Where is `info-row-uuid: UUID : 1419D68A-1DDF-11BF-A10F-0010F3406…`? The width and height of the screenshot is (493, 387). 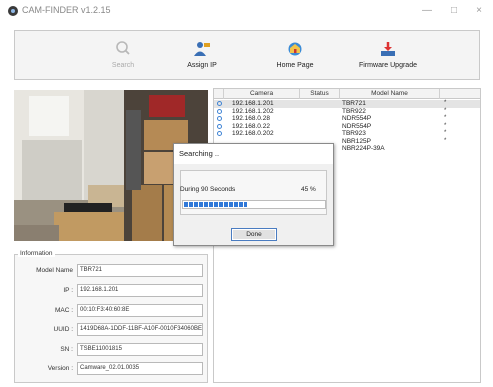
info-row-uuid: UUID : 1419D68A-1DDF-11BF-A10F-0010F3406… is located at coordinates (111, 330).